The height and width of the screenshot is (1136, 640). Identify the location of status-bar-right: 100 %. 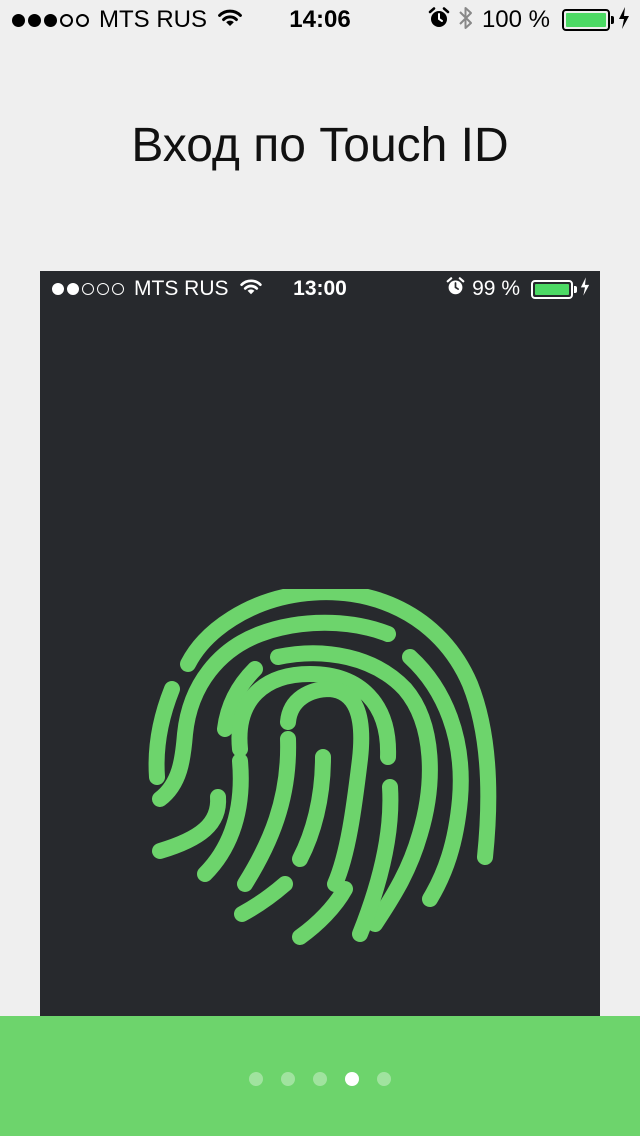
(529, 20).